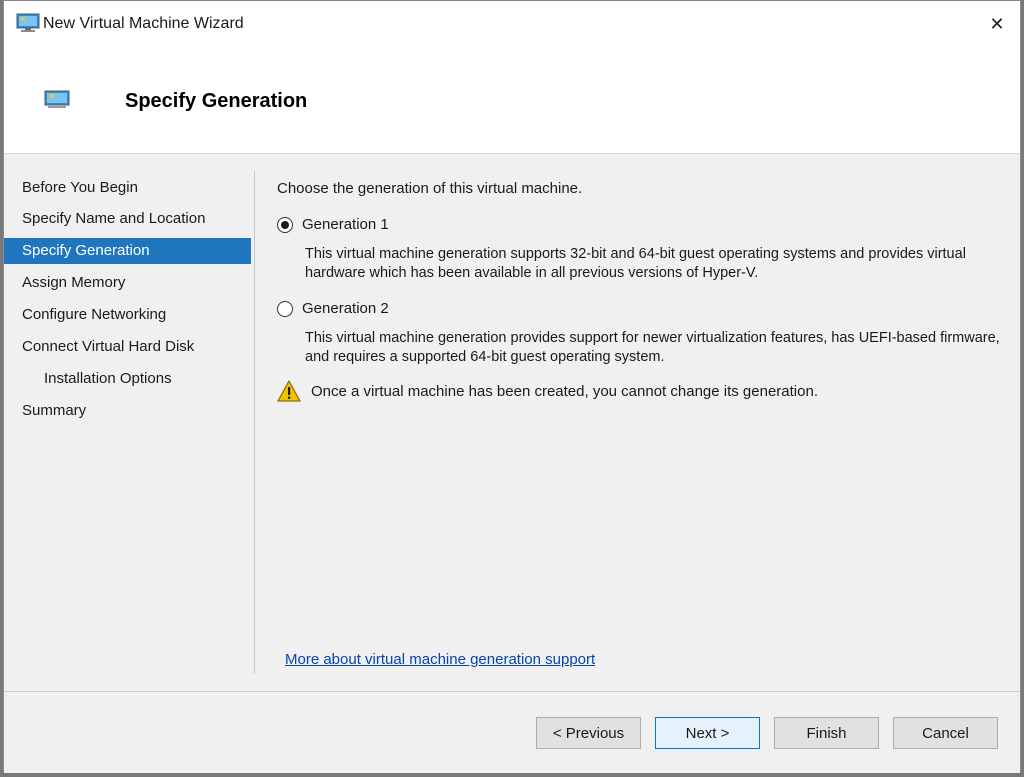 This screenshot has height=777, width=1024. I want to click on generation-1-option: Generation 1, so click(333, 224).